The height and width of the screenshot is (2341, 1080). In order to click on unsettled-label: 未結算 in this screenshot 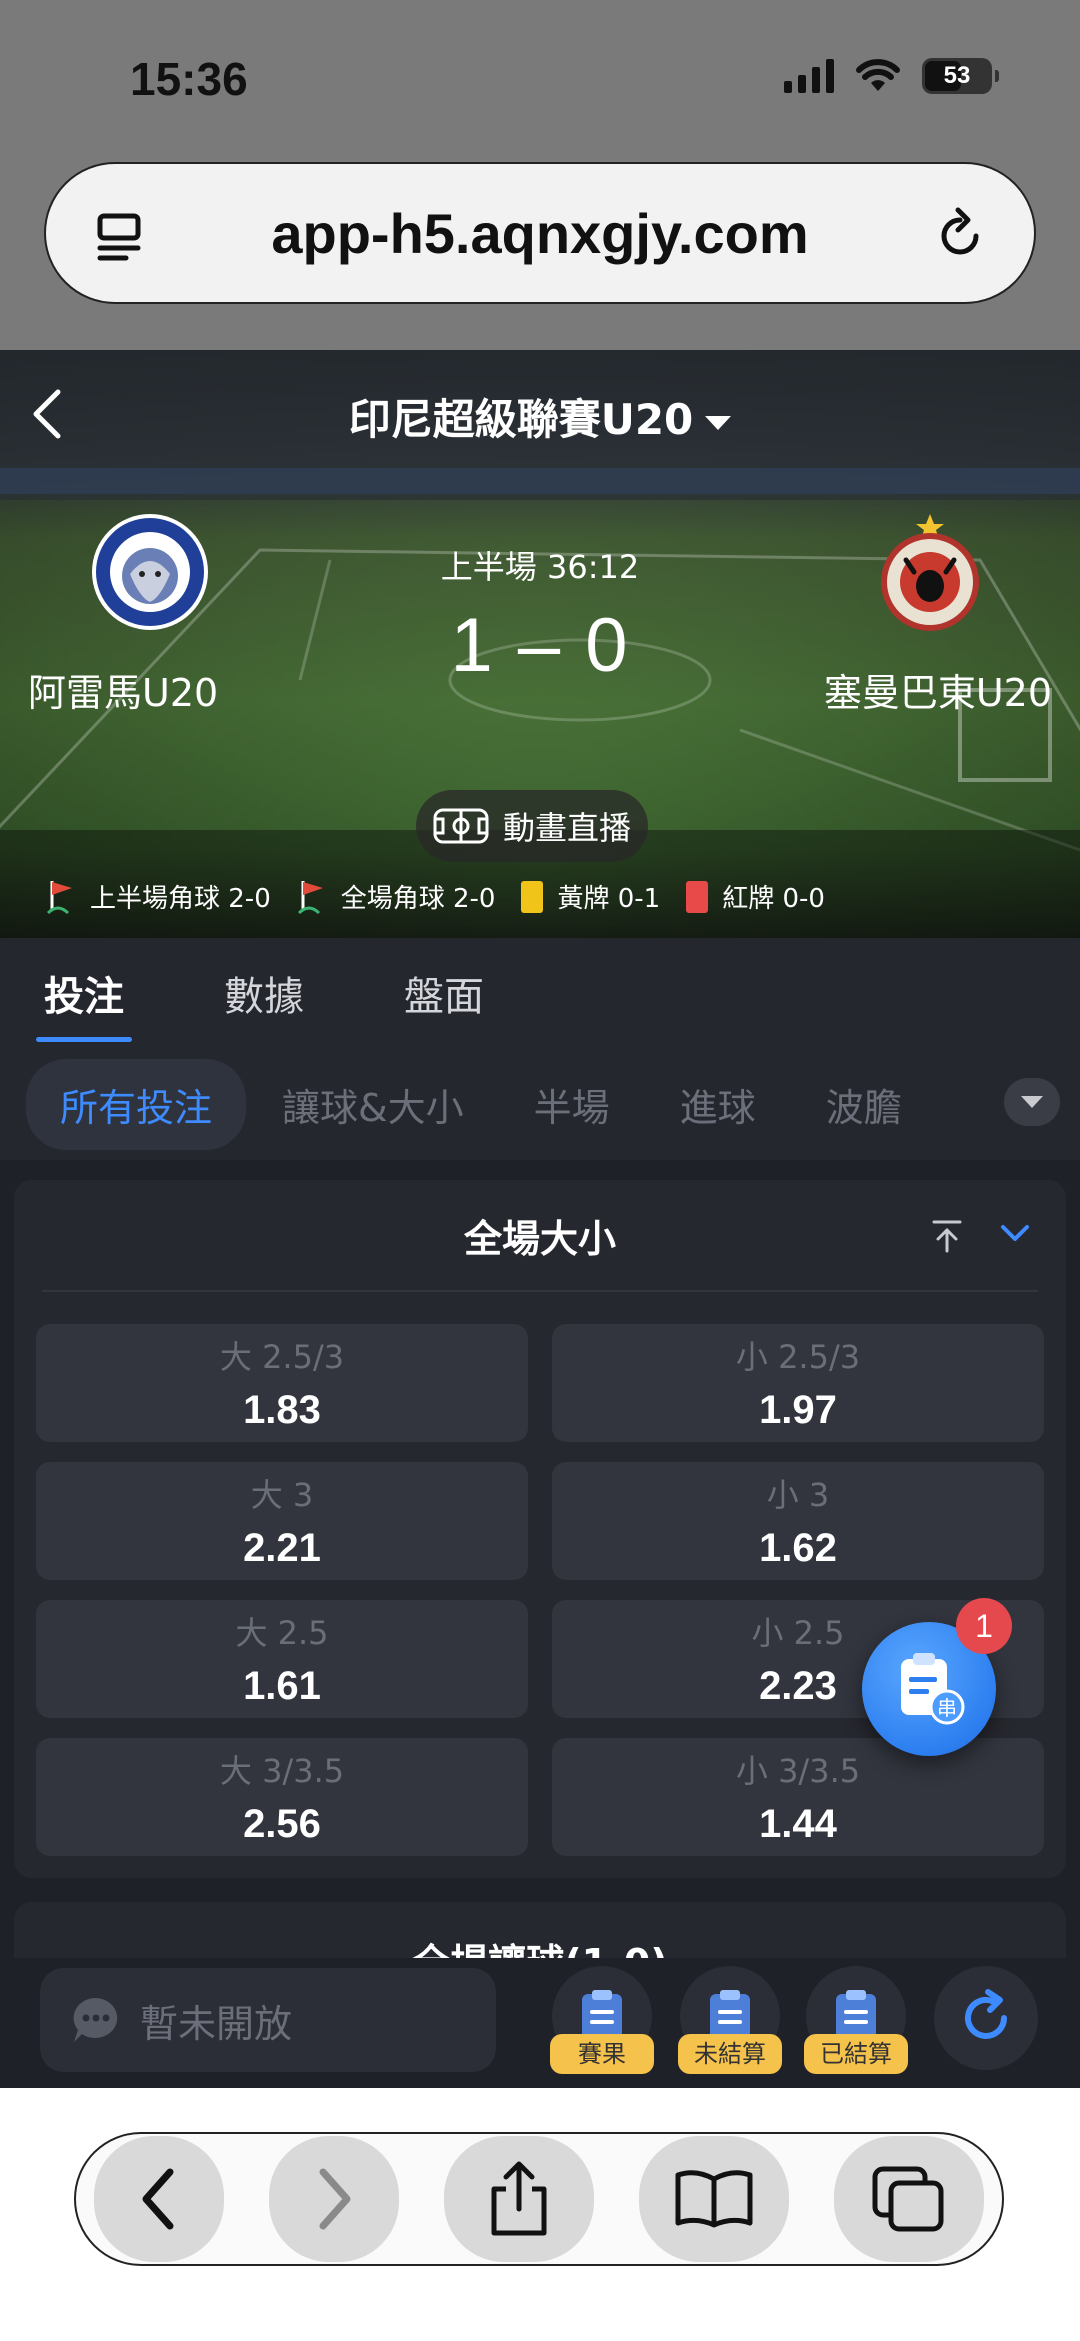, I will do `click(730, 2054)`.